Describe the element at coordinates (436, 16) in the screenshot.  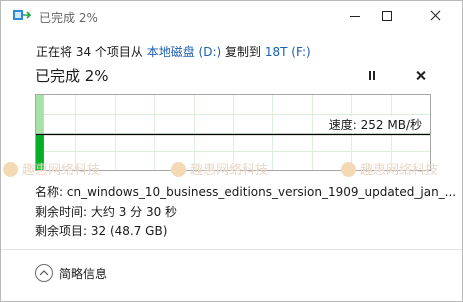
I see `close-window-button` at that location.